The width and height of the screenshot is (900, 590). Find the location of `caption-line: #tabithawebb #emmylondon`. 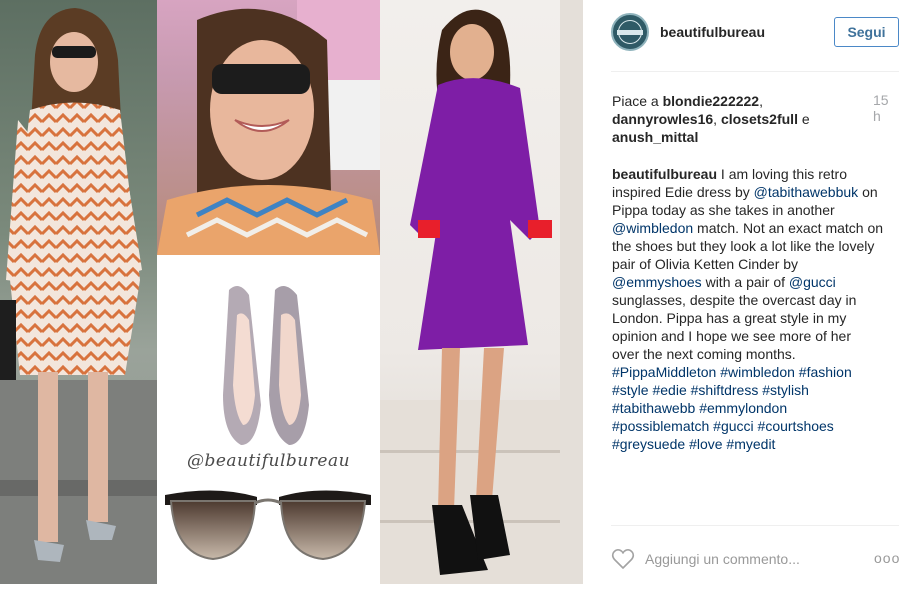

caption-line: #tabithawebb #emmylondon is located at coordinates (749, 408).